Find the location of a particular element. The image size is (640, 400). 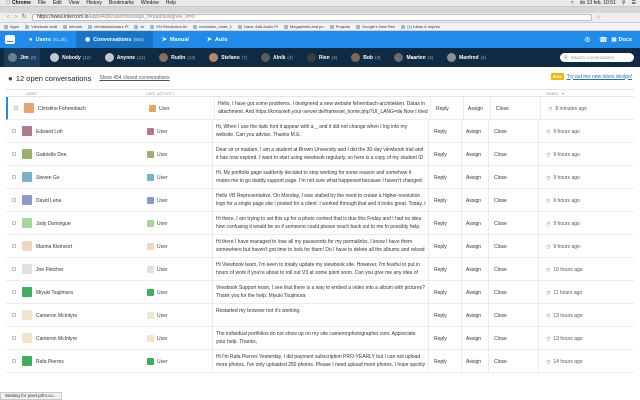

help-icon: ☎ is located at coordinates (603, 40).